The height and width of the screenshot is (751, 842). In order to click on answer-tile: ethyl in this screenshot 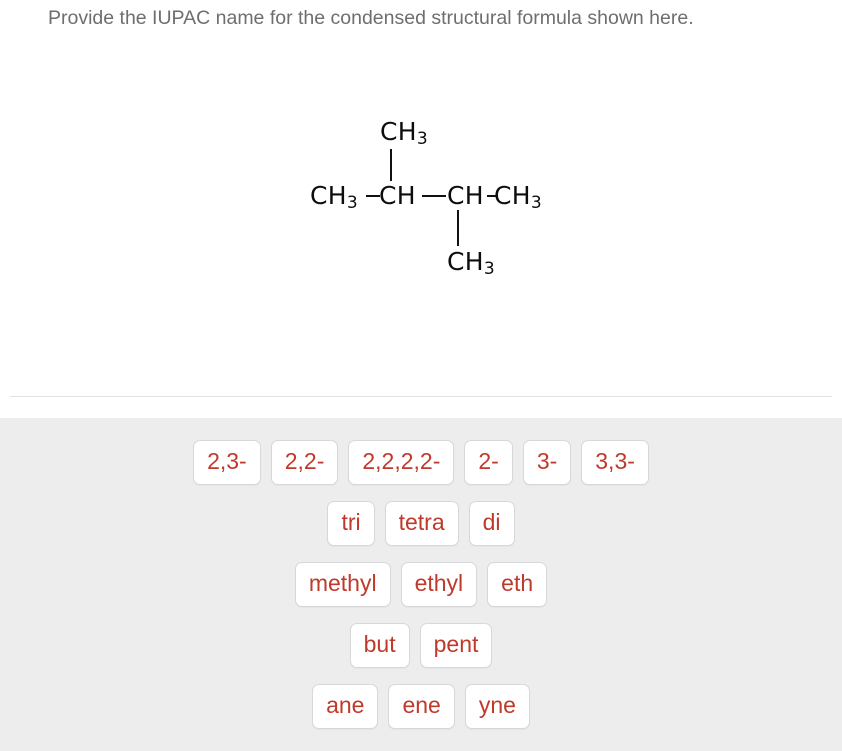, I will do `click(439, 584)`.